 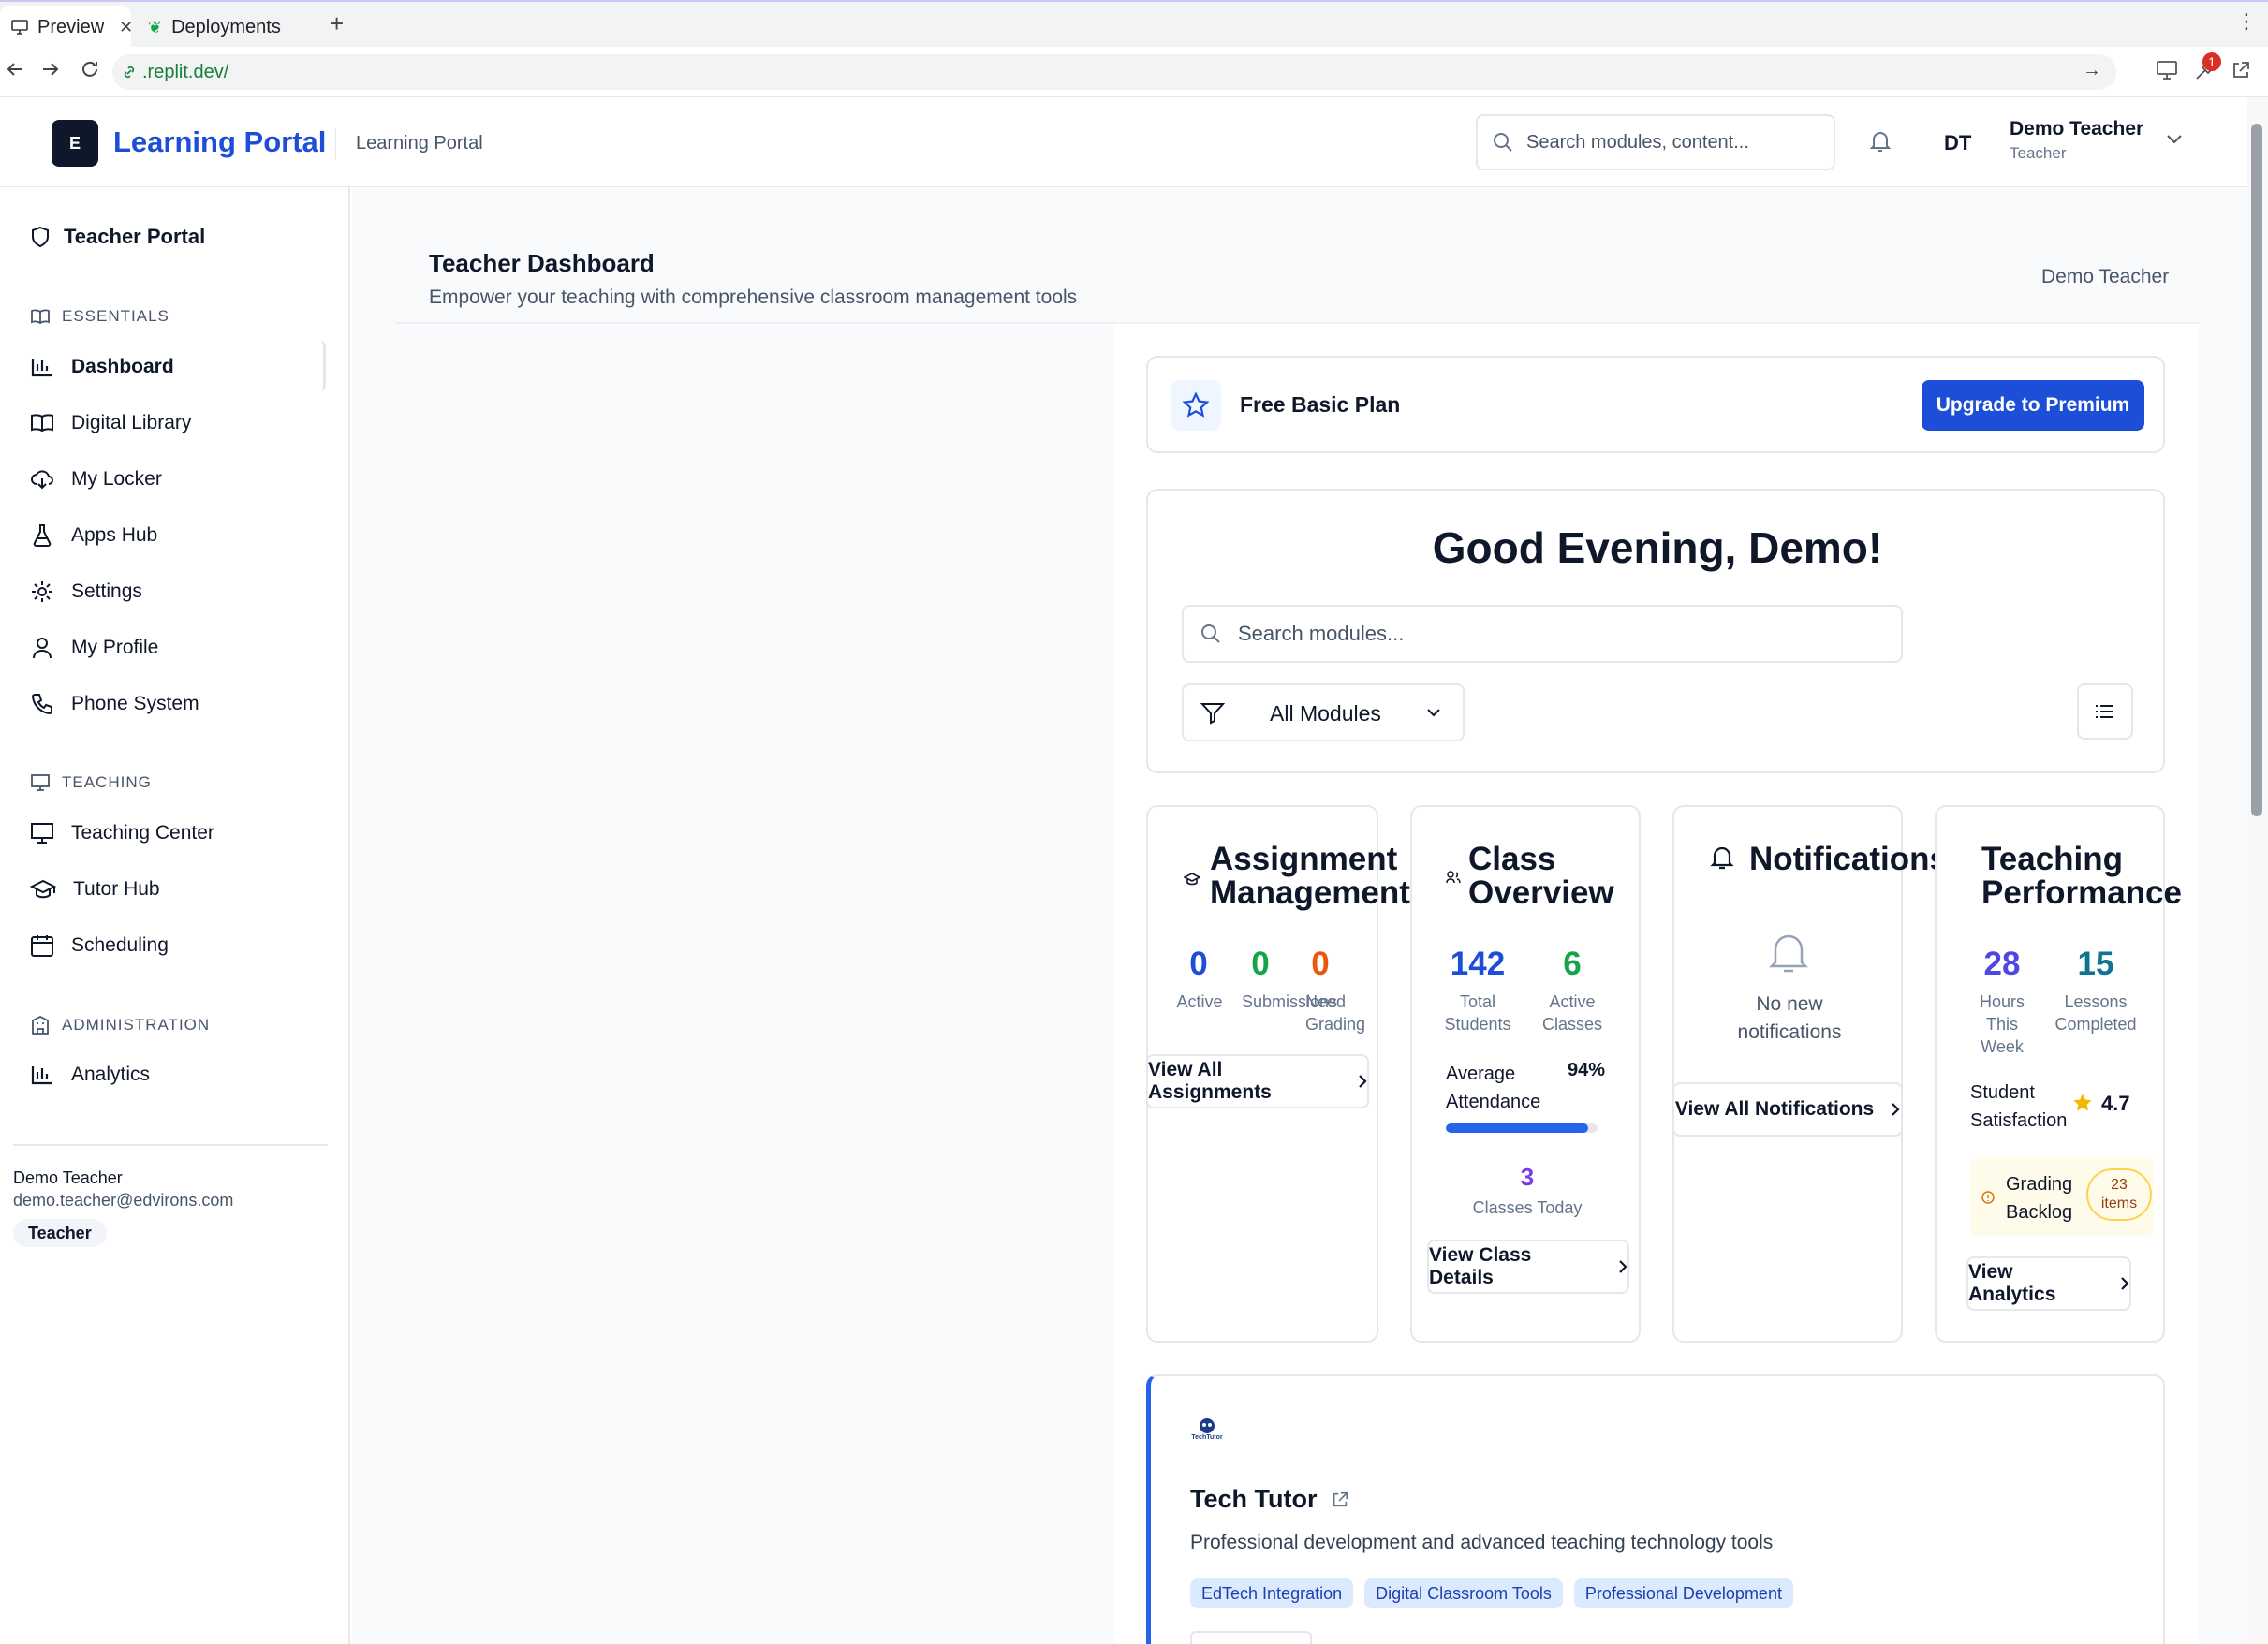 What do you see at coordinates (2168, 70) in the screenshot?
I see `devices-icon` at bounding box center [2168, 70].